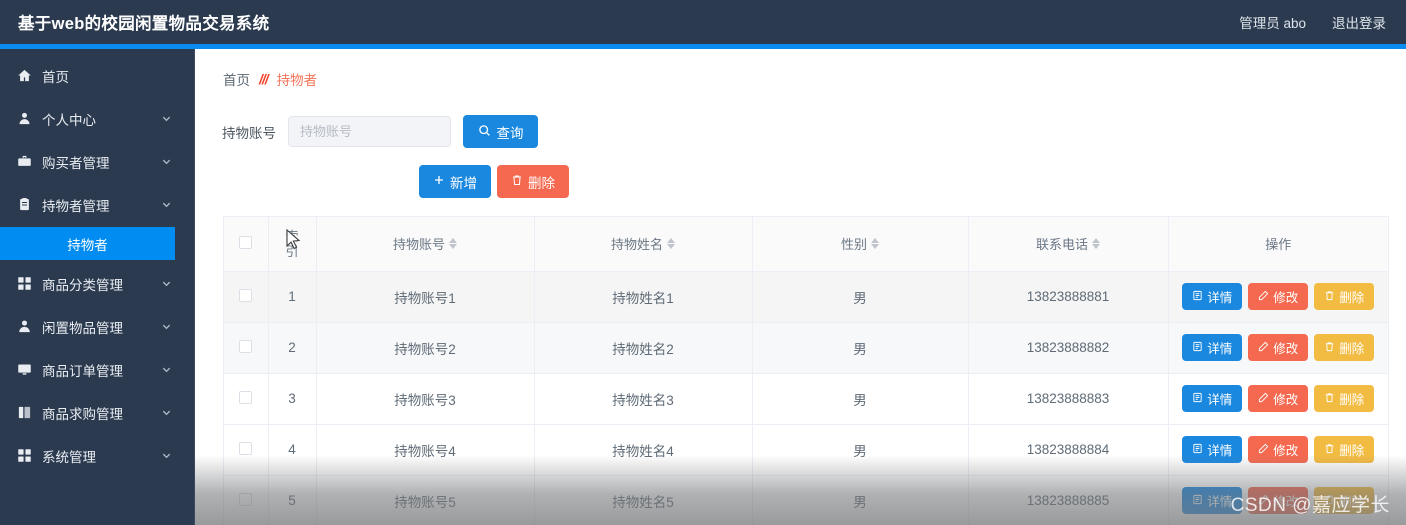 The image size is (1406, 525). Describe the element at coordinates (1197, 348) in the screenshot. I see `detail-icon` at that location.